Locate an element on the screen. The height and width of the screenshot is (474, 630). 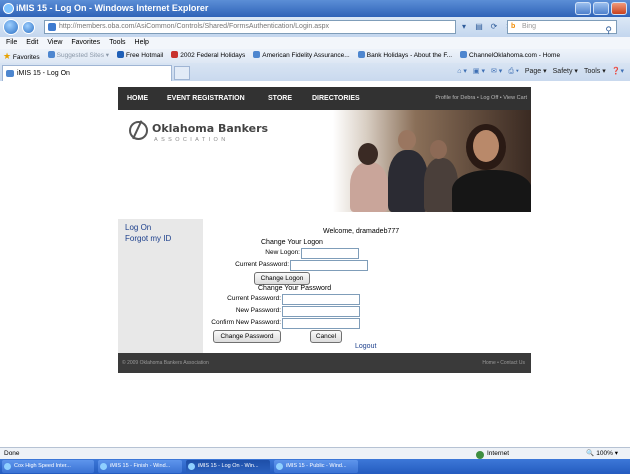
star-icon: ★ is located at coordinates (7, 56).